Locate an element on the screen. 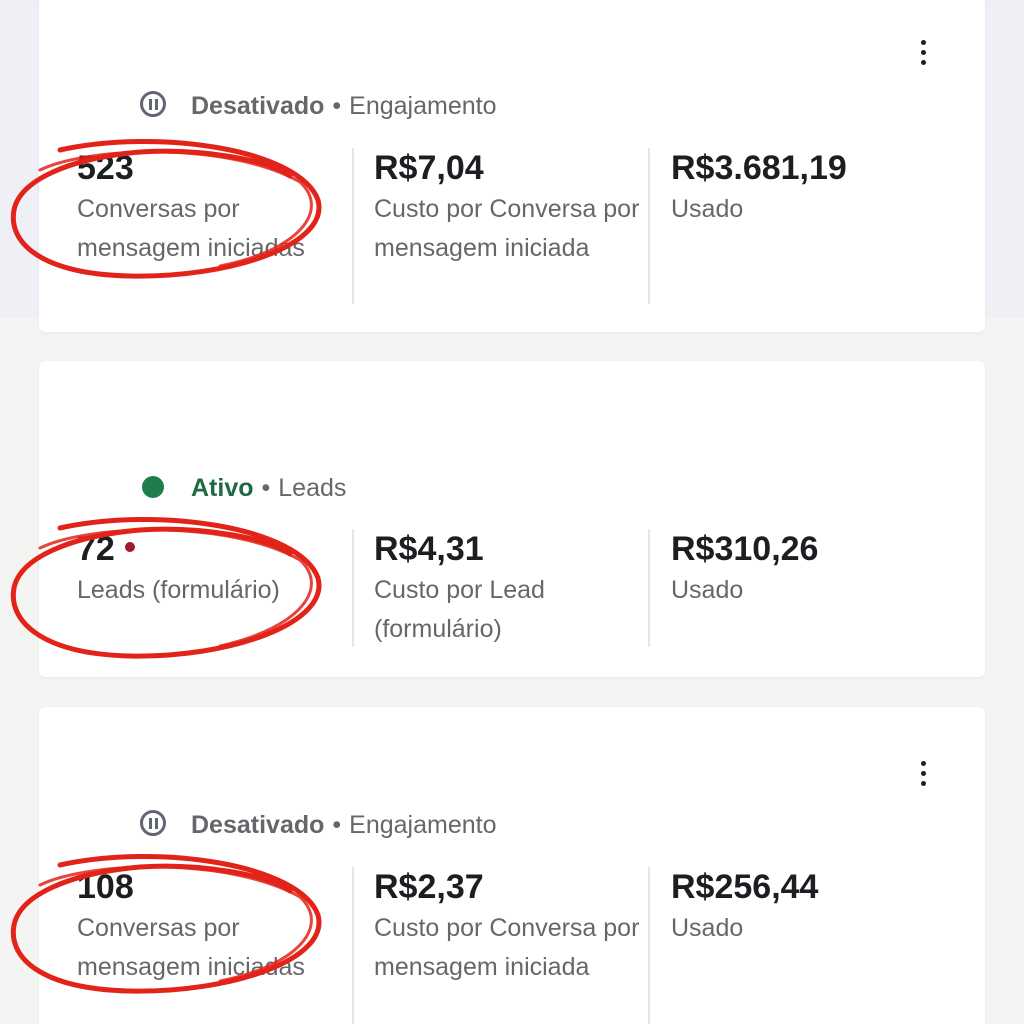 This screenshot has height=1024, width=1024. metric-results: 523 Conversas por mensagem iniciadas is located at coordinates (213, 208).